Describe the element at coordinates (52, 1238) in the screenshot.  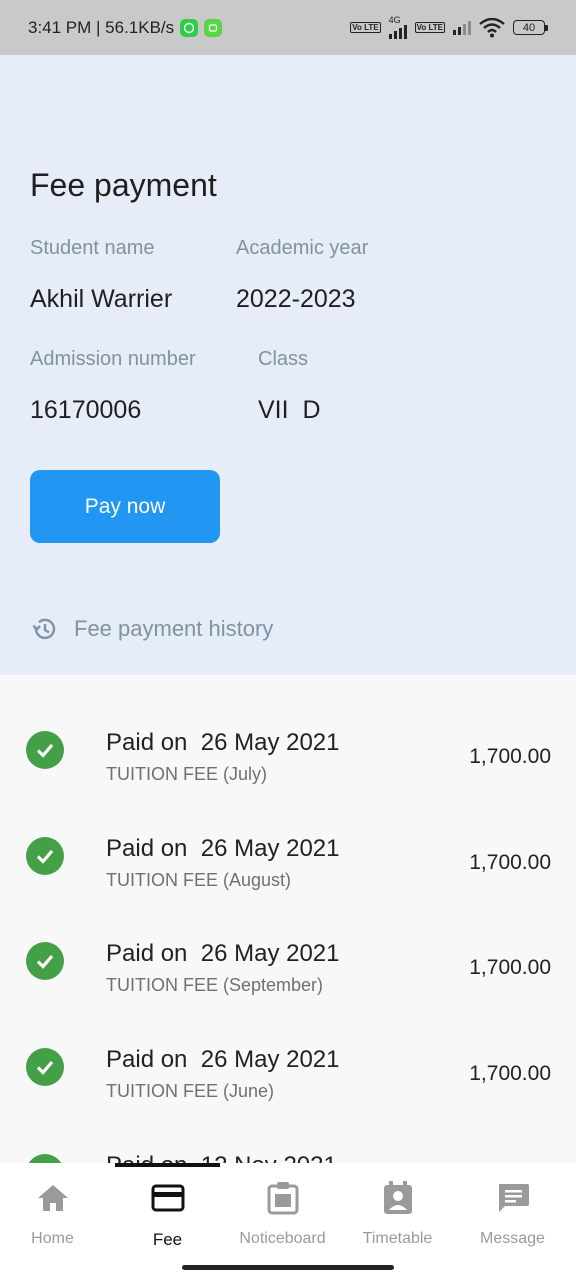
I see `nav-label: Home` at that location.